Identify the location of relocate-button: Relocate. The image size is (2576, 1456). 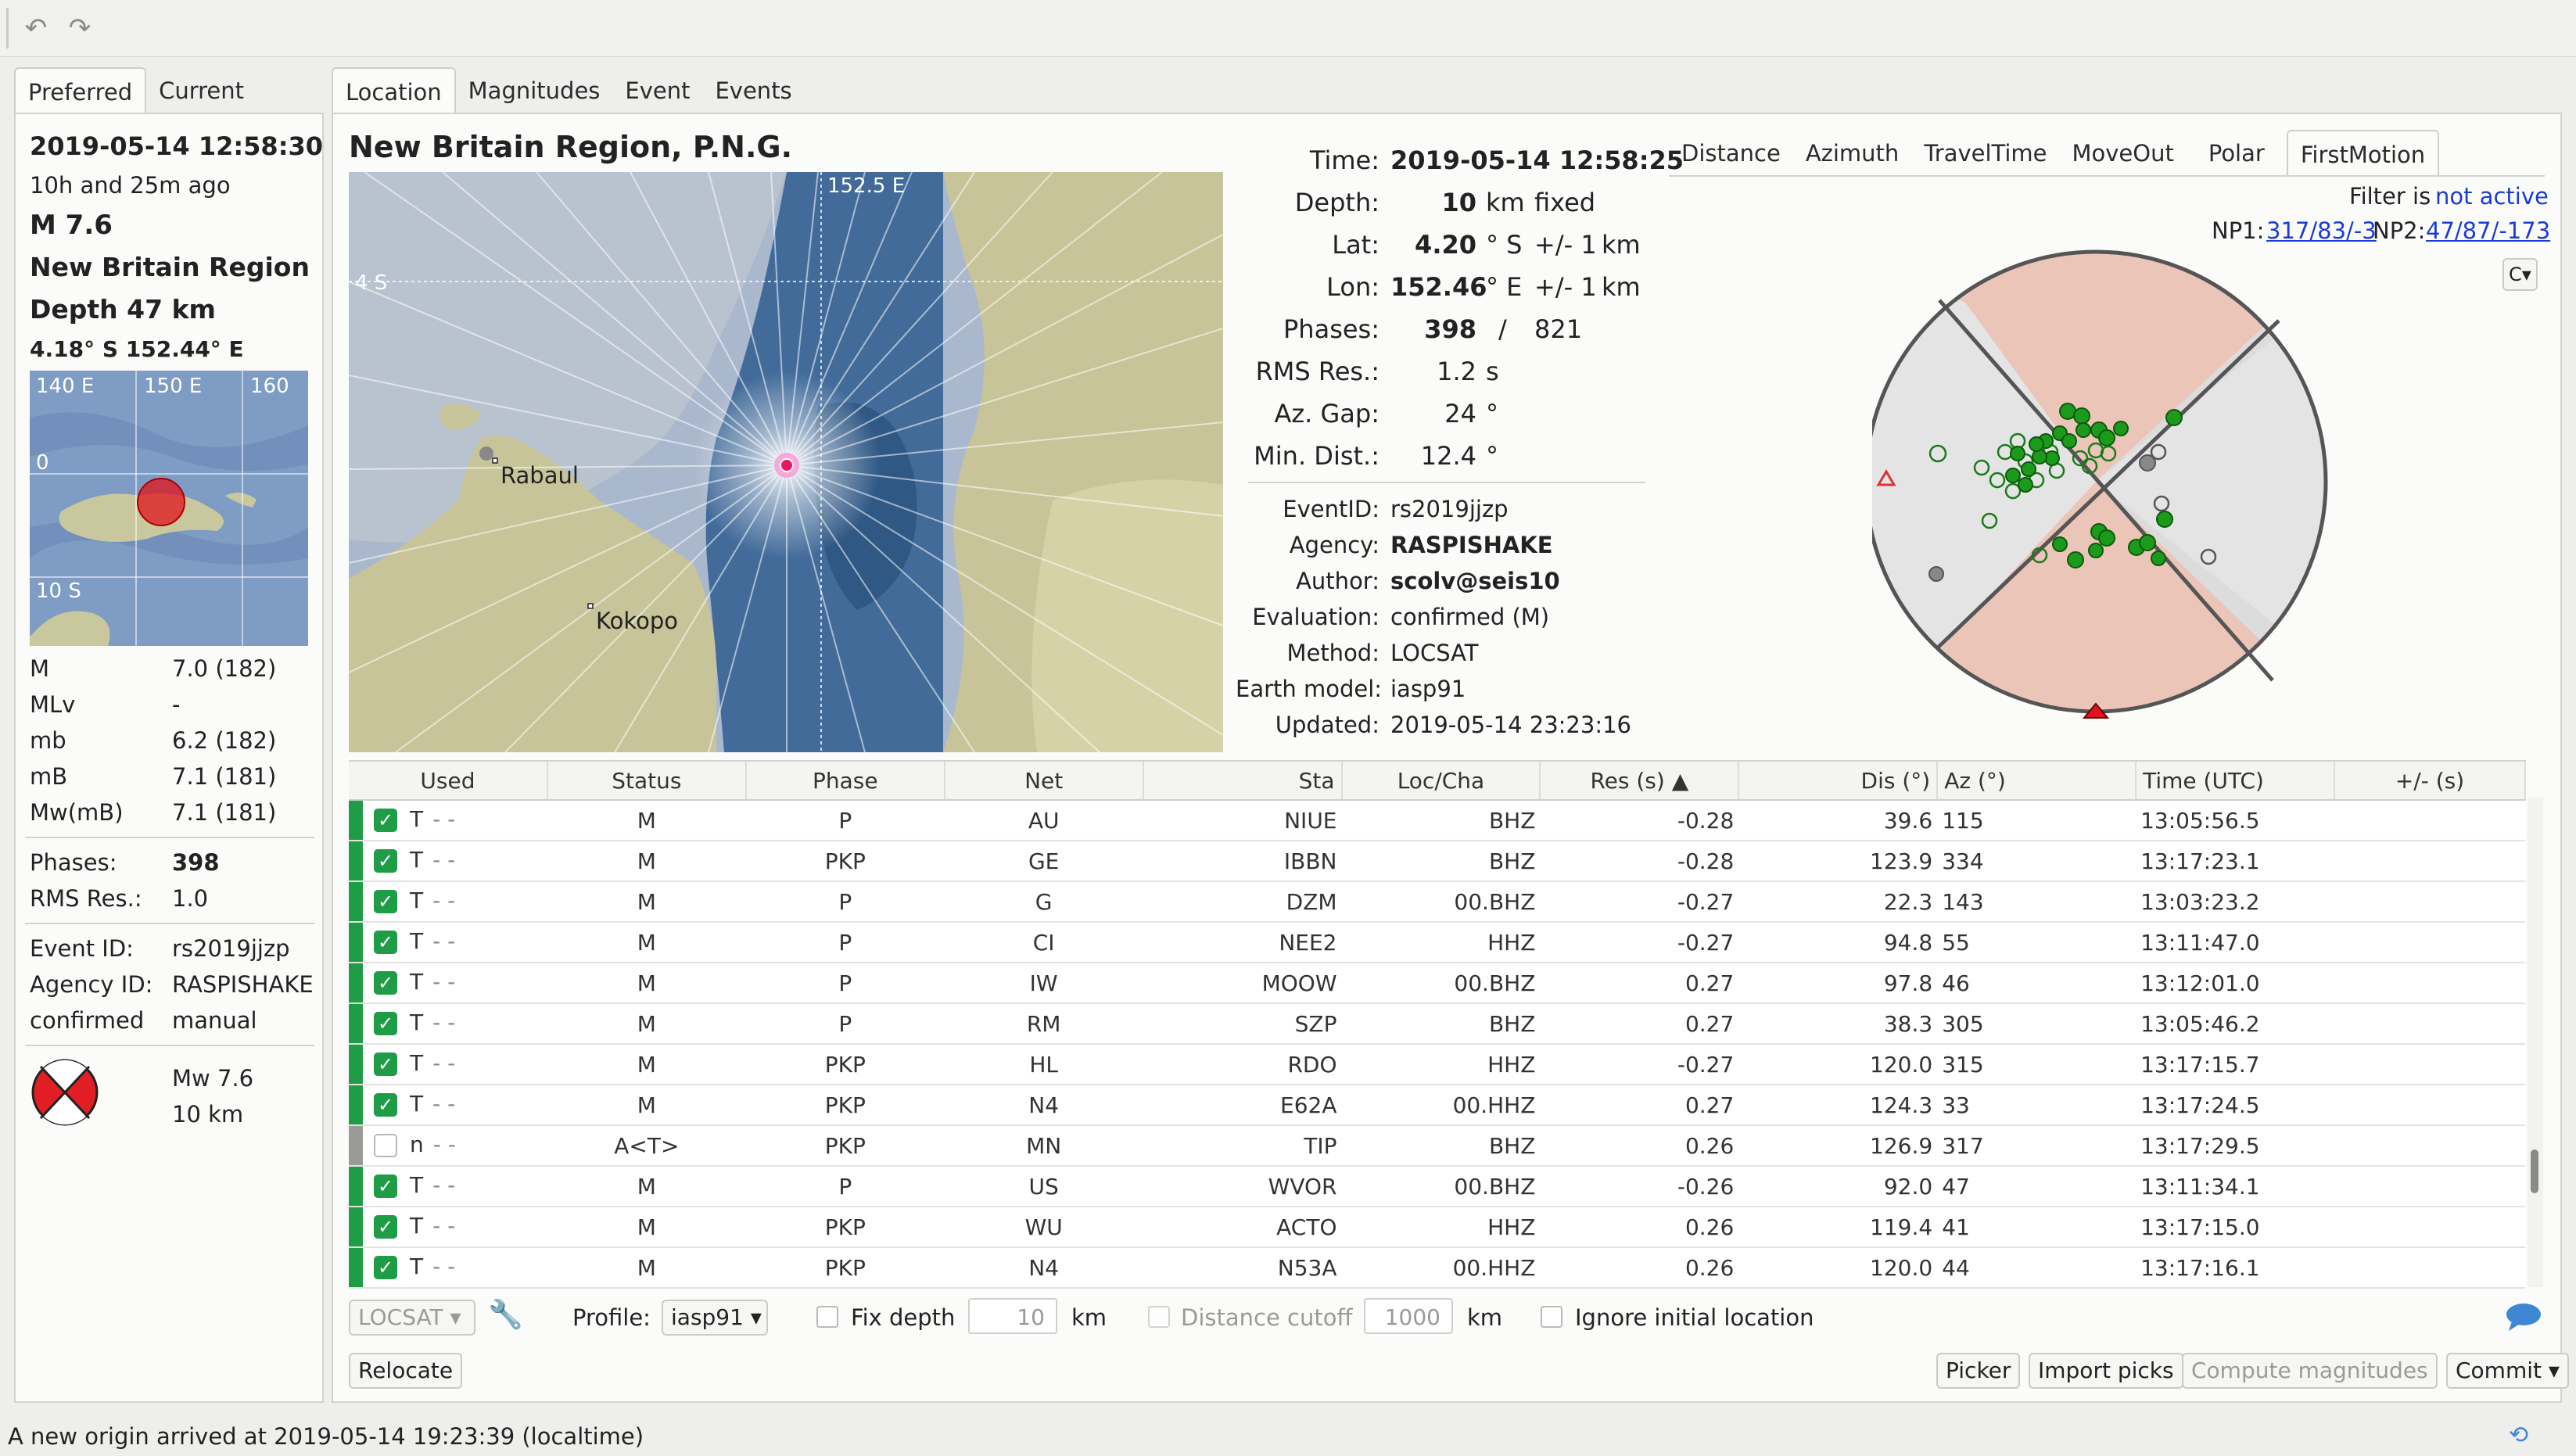
(406, 1371).